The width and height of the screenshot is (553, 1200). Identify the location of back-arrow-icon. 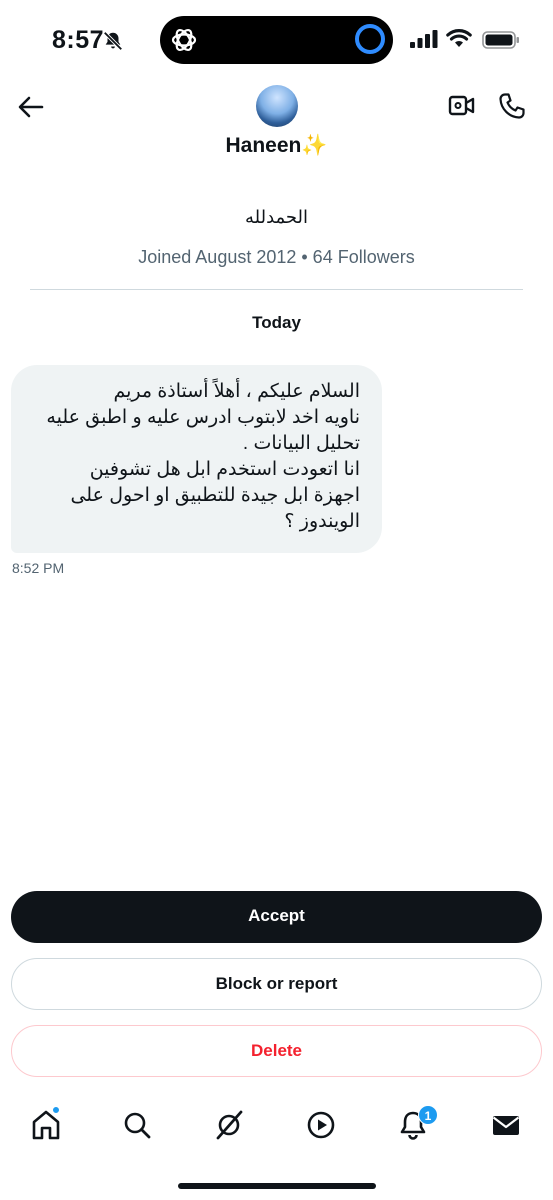
(31, 107).